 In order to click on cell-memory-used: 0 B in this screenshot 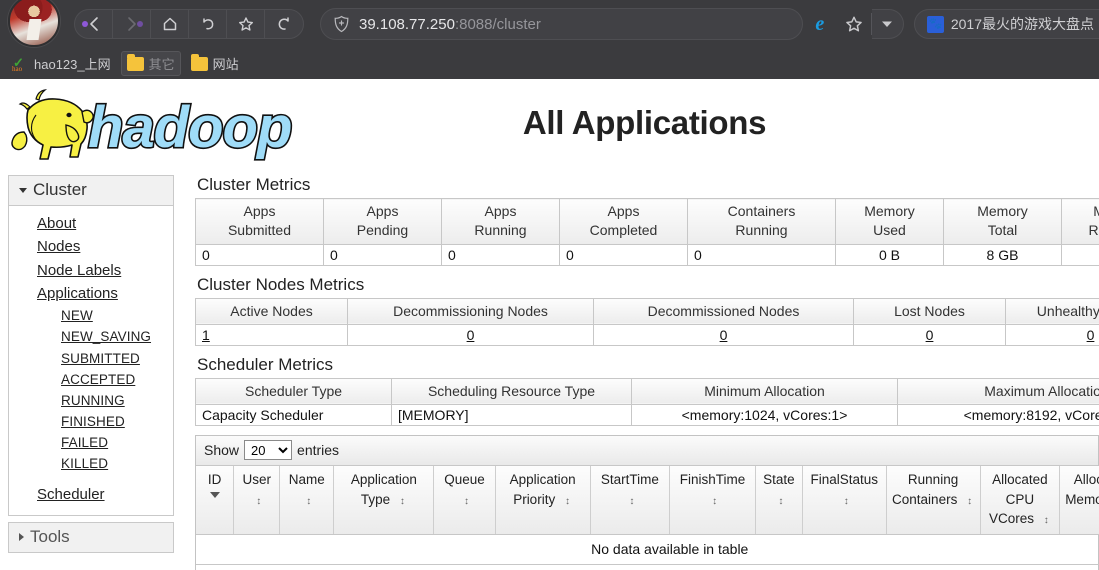, I will do `click(889, 255)`.